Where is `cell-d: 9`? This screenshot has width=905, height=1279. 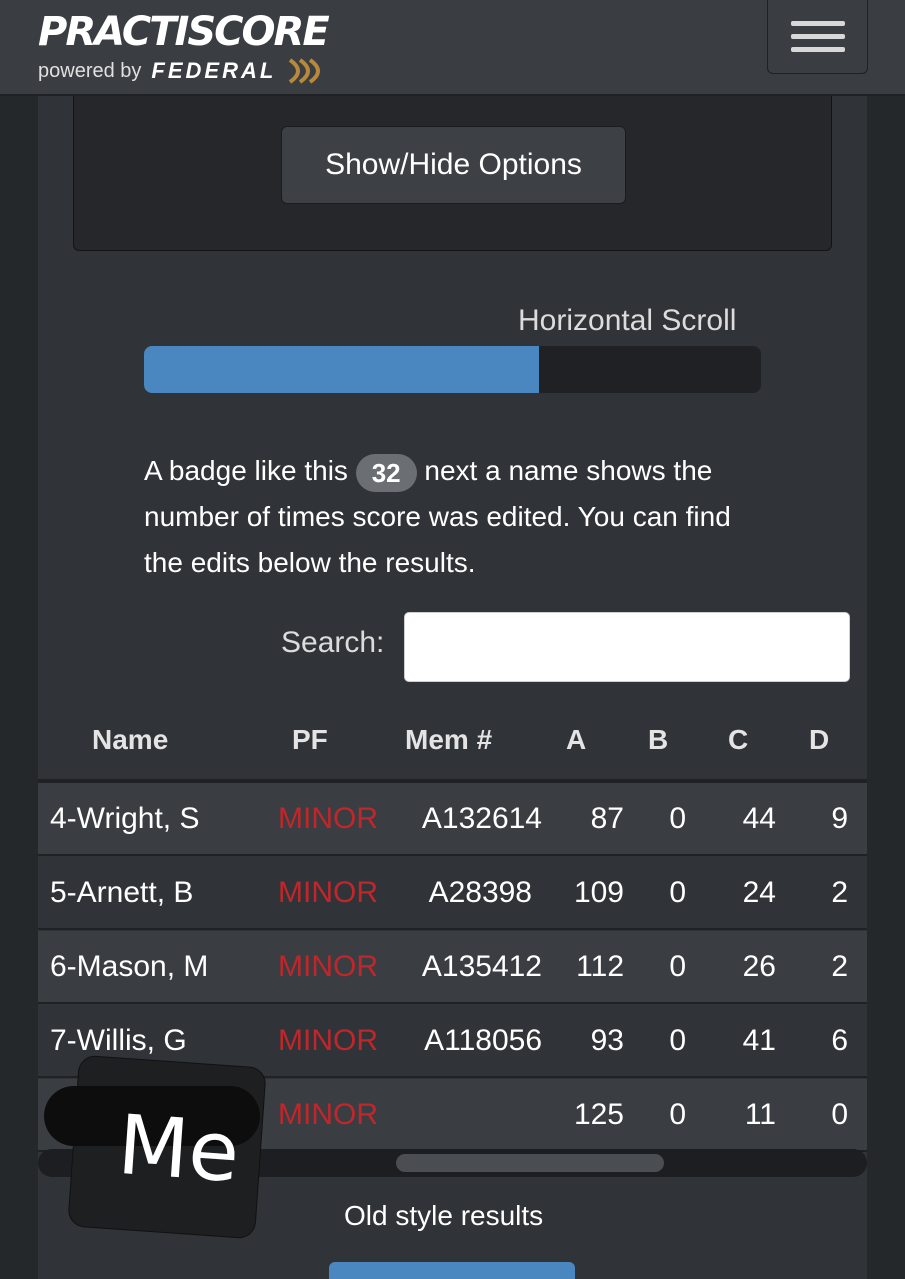 cell-d: 9 is located at coordinates (839, 818).